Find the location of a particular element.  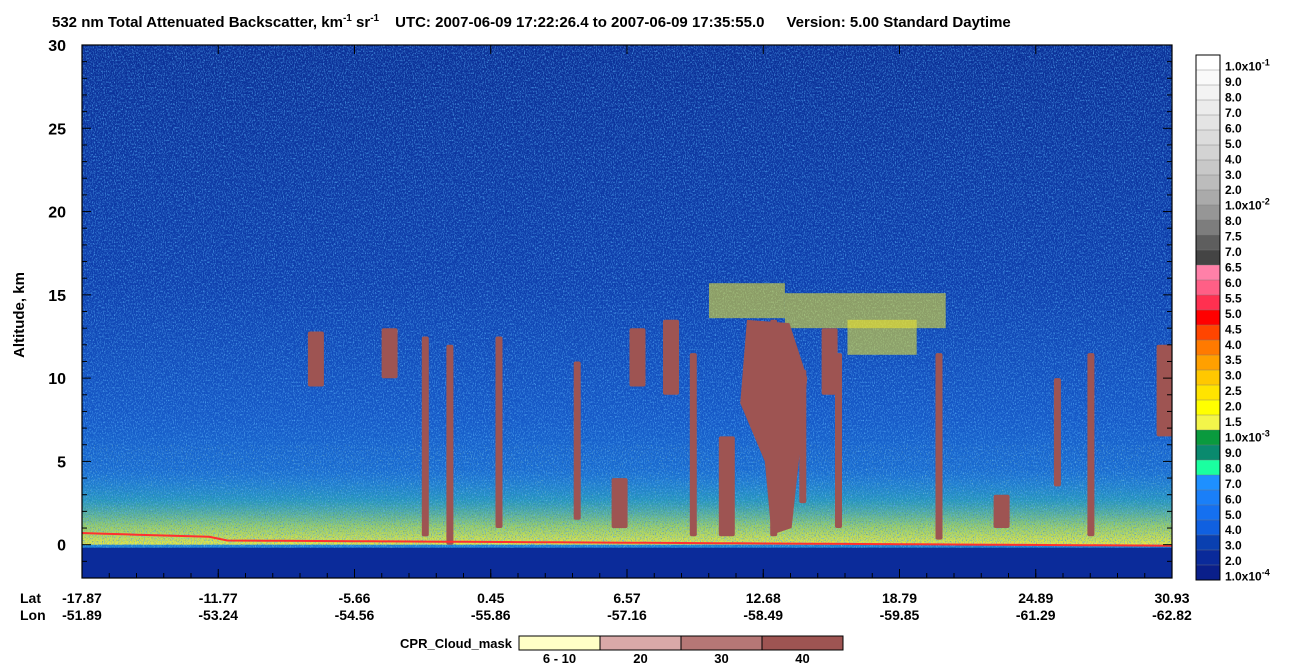

y-tick-label: 20 is located at coordinates (57, 213).